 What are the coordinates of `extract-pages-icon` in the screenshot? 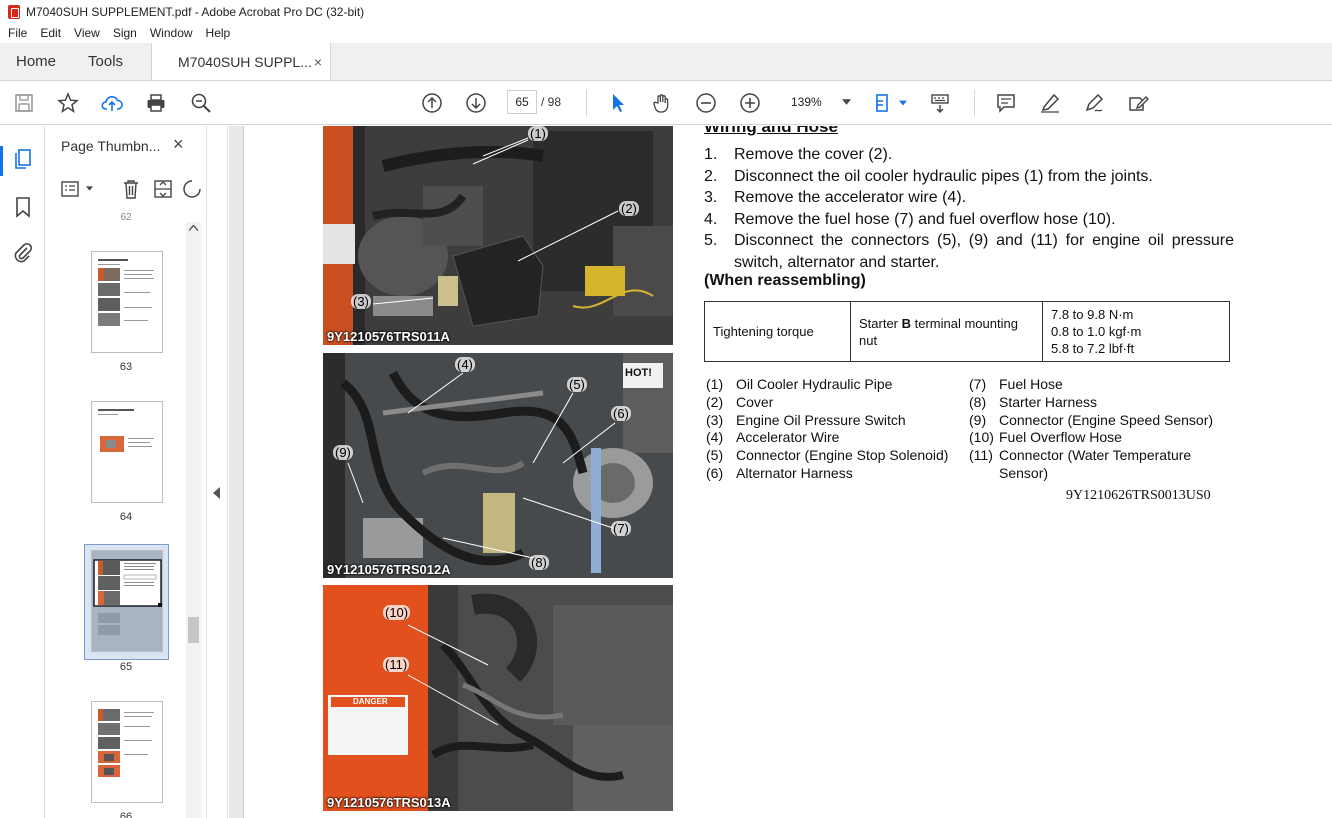 It's located at (163, 189).